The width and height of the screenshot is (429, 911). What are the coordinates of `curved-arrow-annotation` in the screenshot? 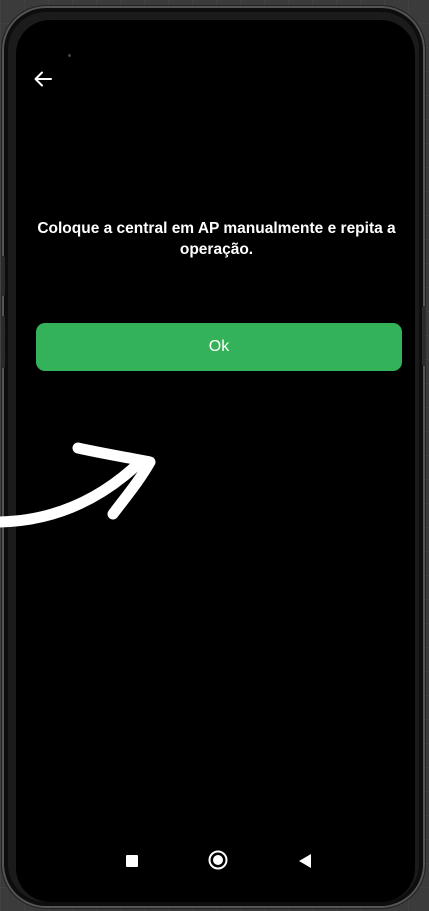 It's located at (78, 485).